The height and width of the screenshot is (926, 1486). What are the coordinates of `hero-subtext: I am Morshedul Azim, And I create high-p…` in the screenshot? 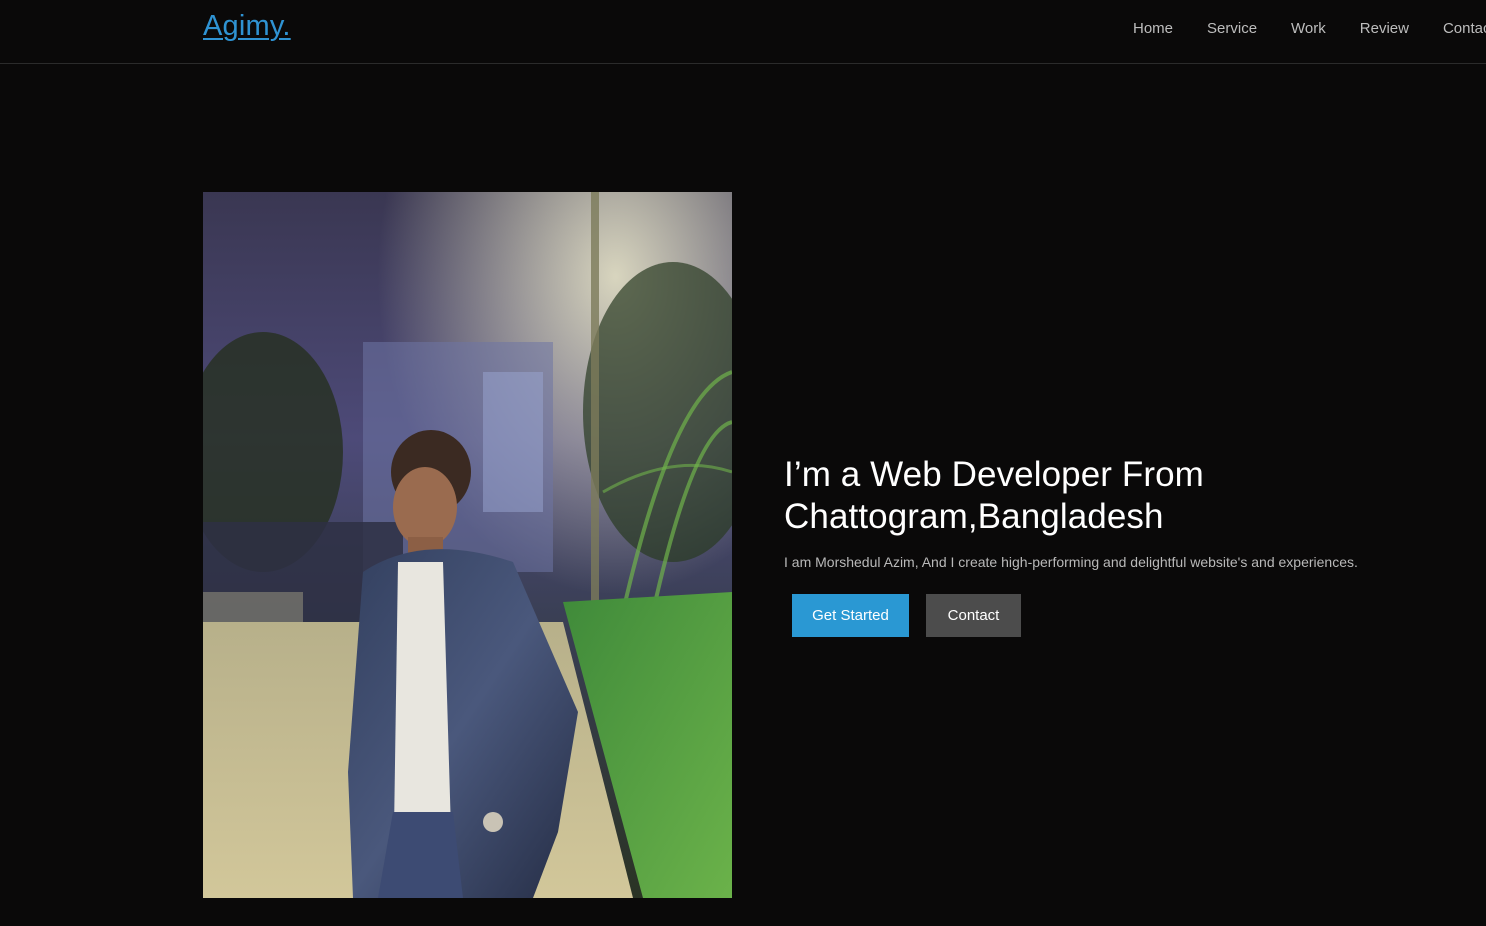 It's located at (1071, 562).